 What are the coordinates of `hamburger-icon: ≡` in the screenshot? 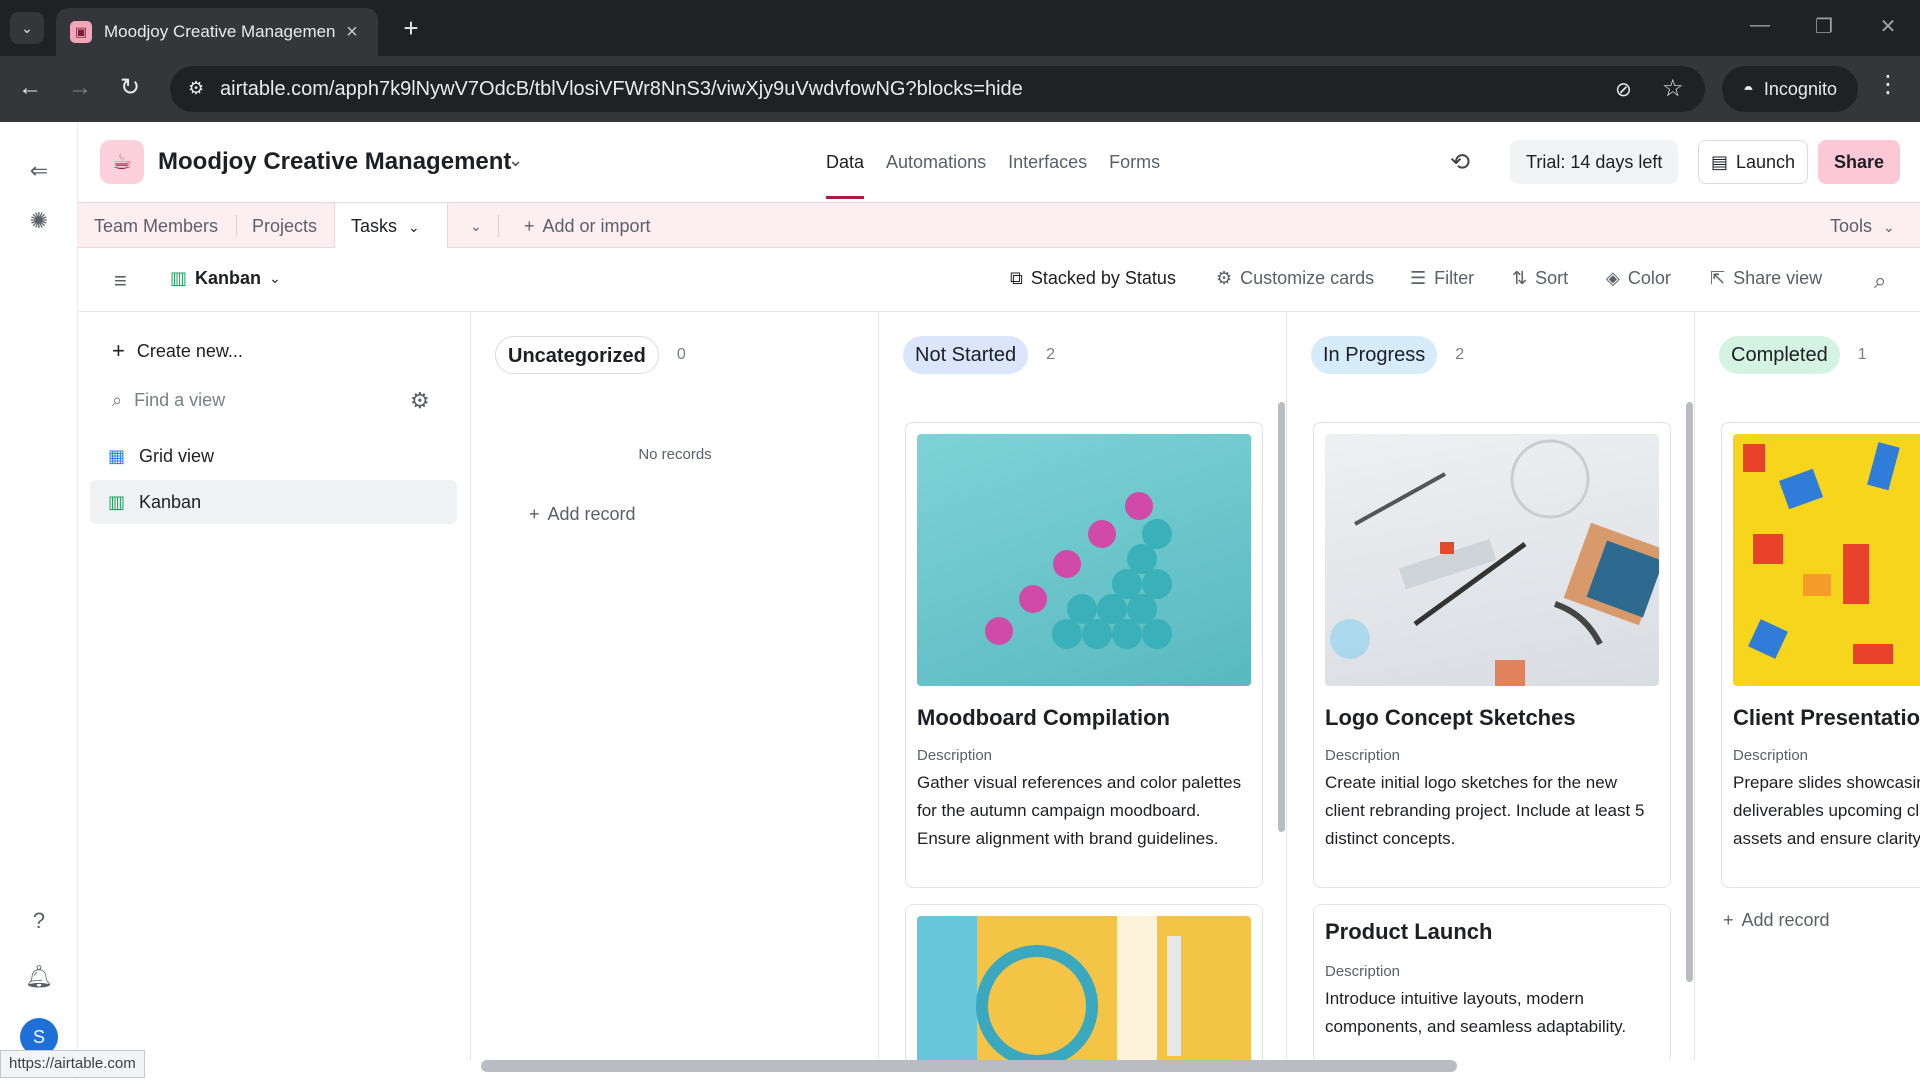 It's located at (120, 281).